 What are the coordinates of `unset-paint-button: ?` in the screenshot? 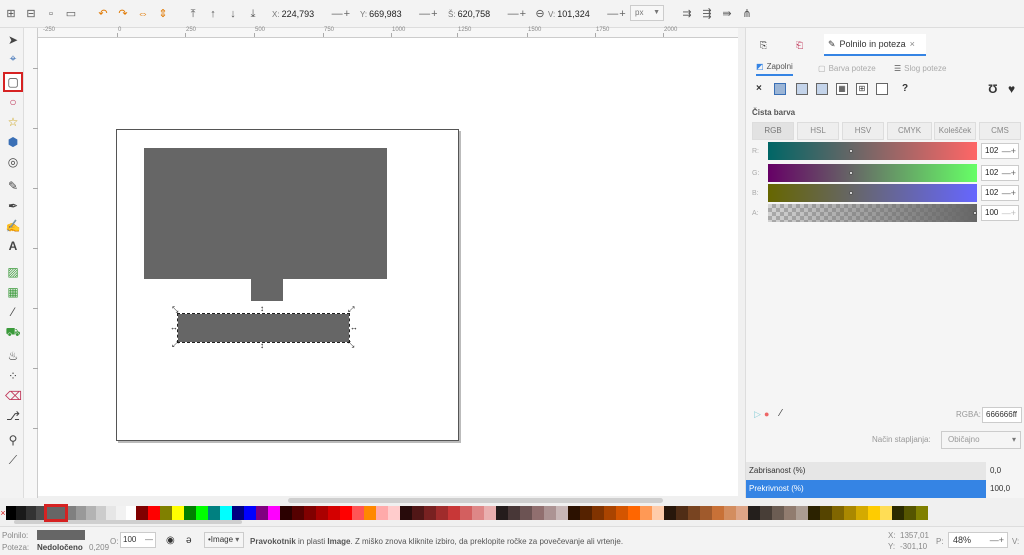 It's located at (905, 88).